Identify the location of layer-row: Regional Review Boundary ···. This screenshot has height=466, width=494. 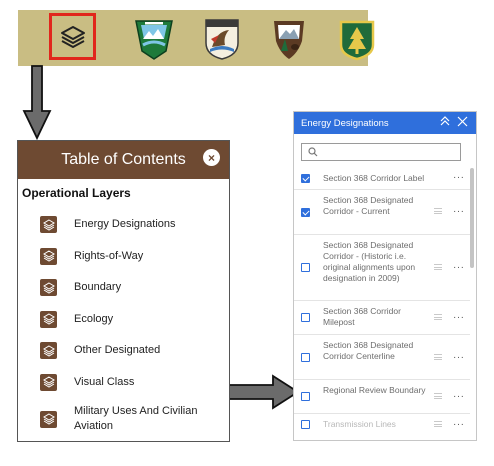
(382, 397).